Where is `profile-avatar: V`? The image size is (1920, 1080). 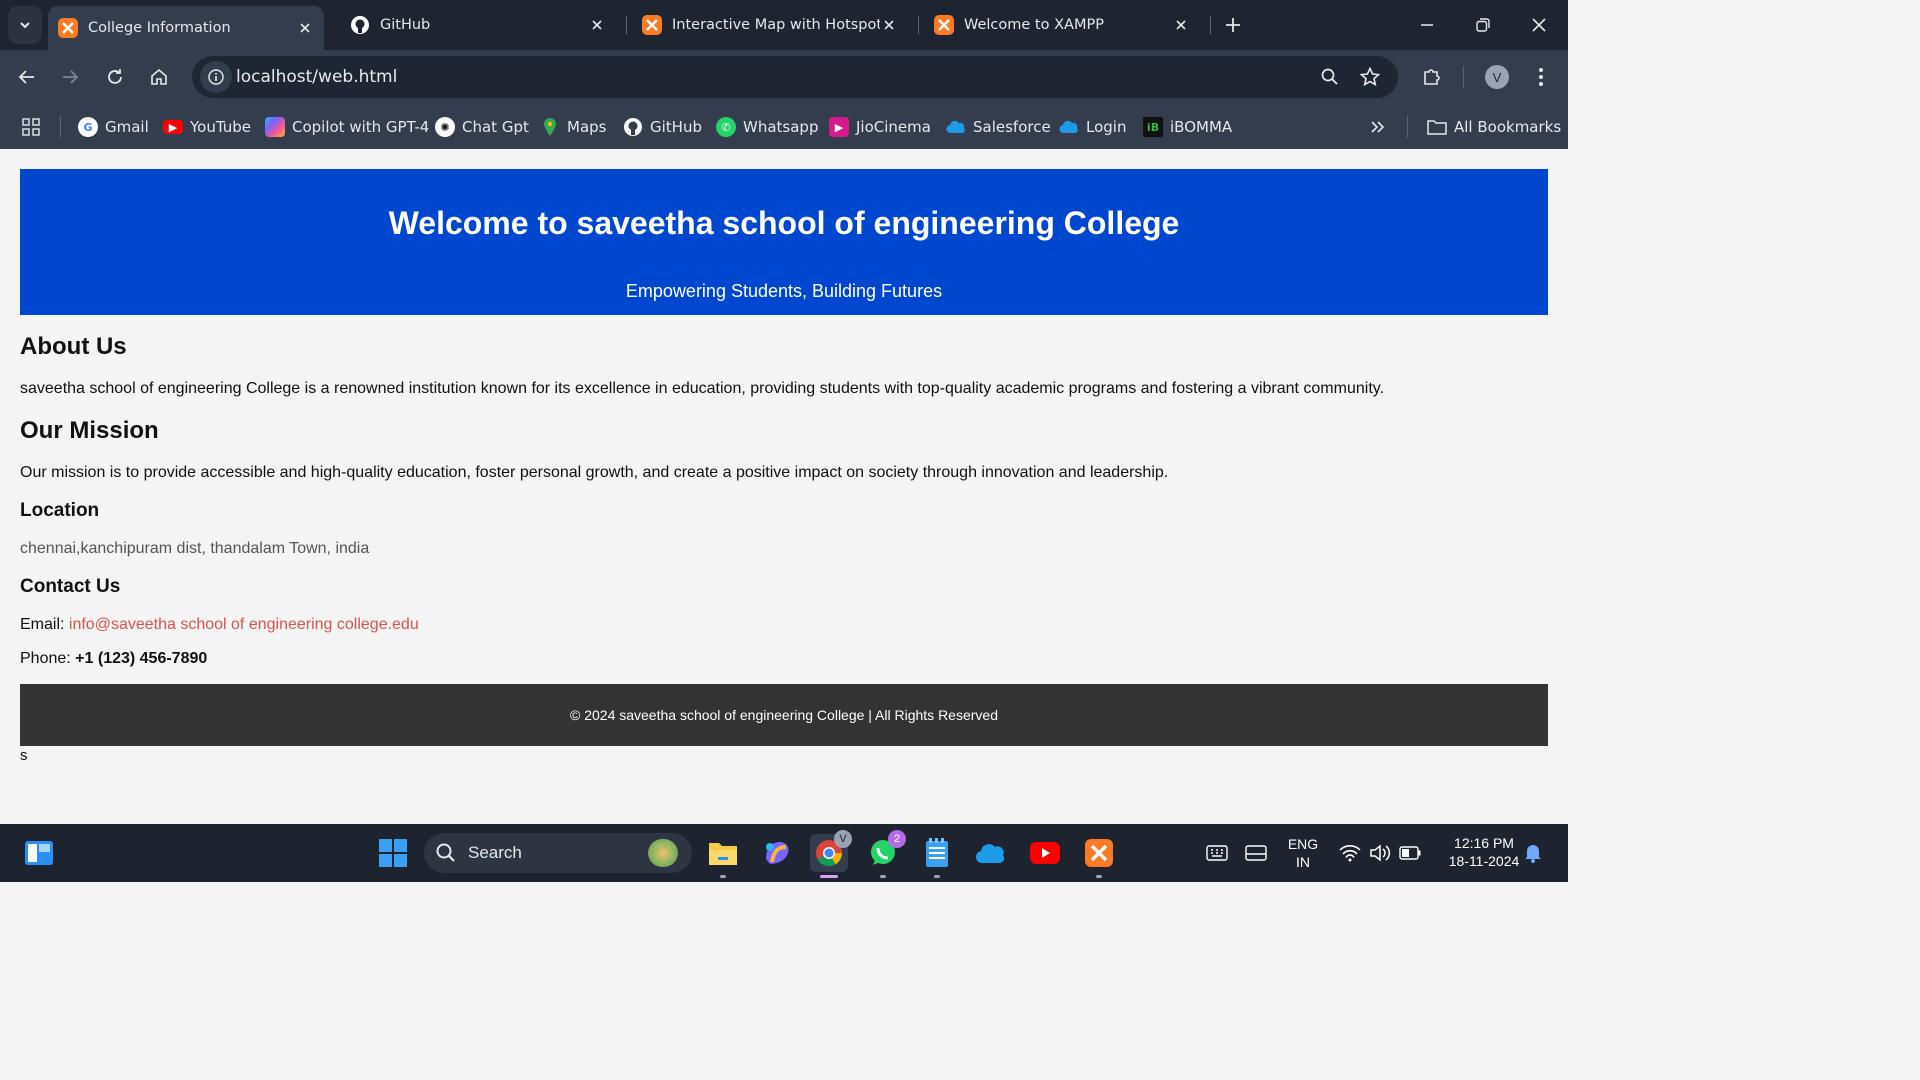 profile-avatar: V is located at coordinates (1497, 77).